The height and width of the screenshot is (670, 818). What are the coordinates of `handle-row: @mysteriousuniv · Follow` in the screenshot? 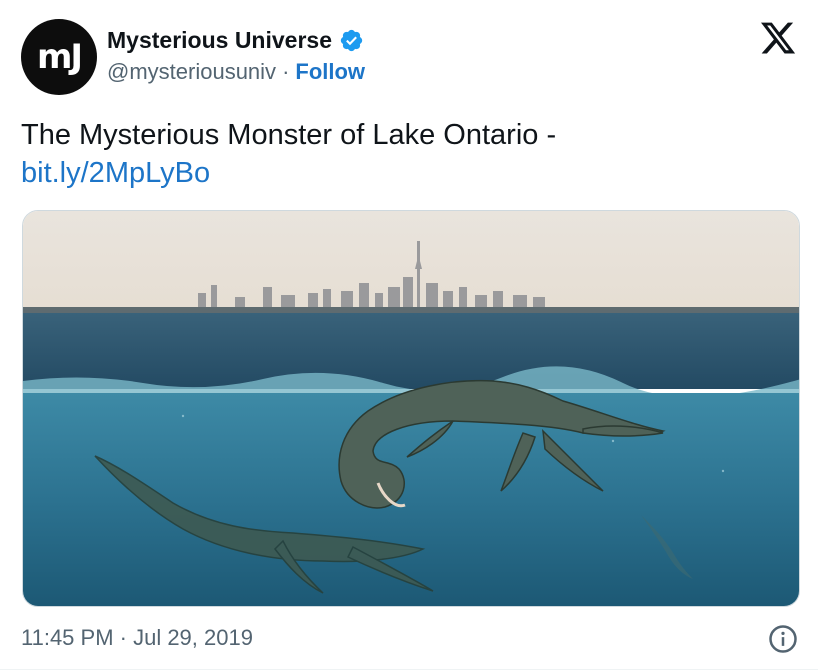 It's located at (236, 72).